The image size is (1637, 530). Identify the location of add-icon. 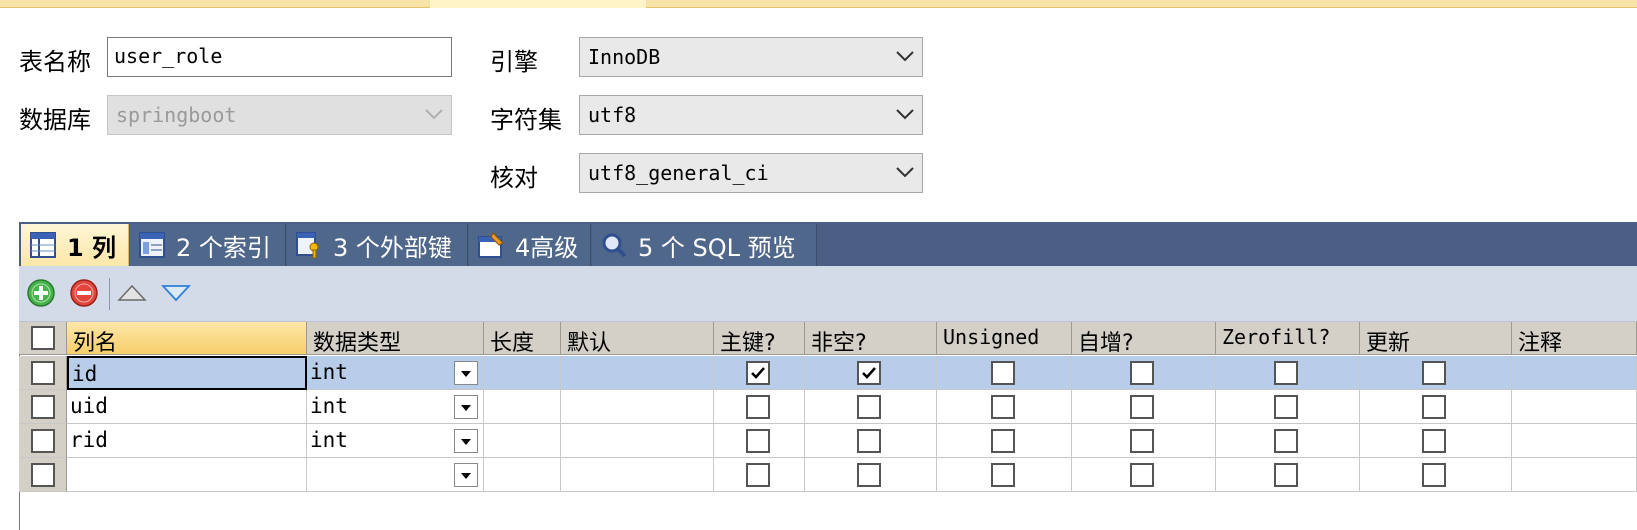
(41, 293).